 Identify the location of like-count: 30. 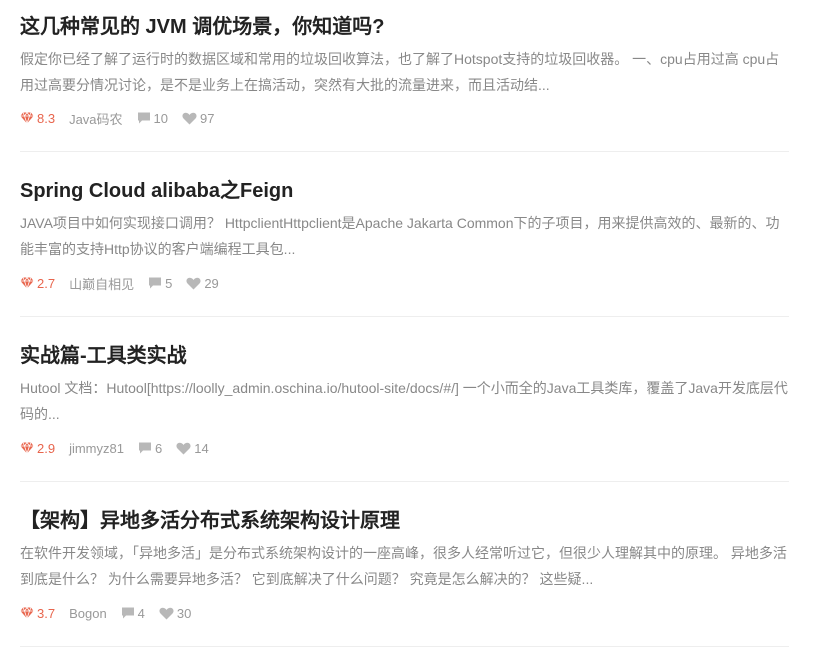
(175, 613).